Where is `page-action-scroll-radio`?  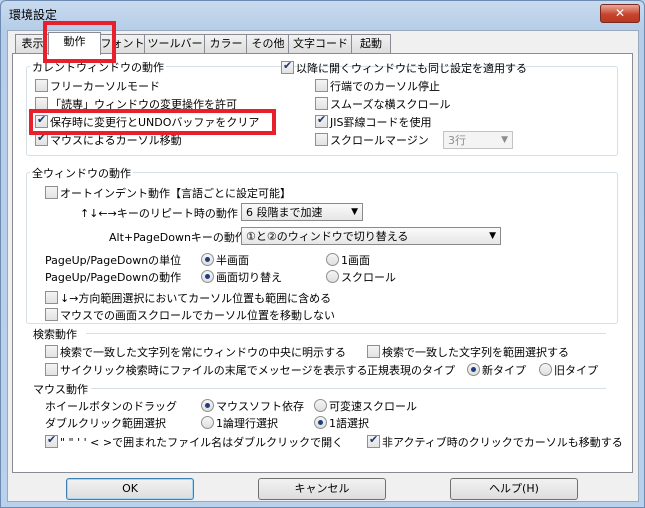
page-action-scroll-radio is located at coordinates (332, 276).